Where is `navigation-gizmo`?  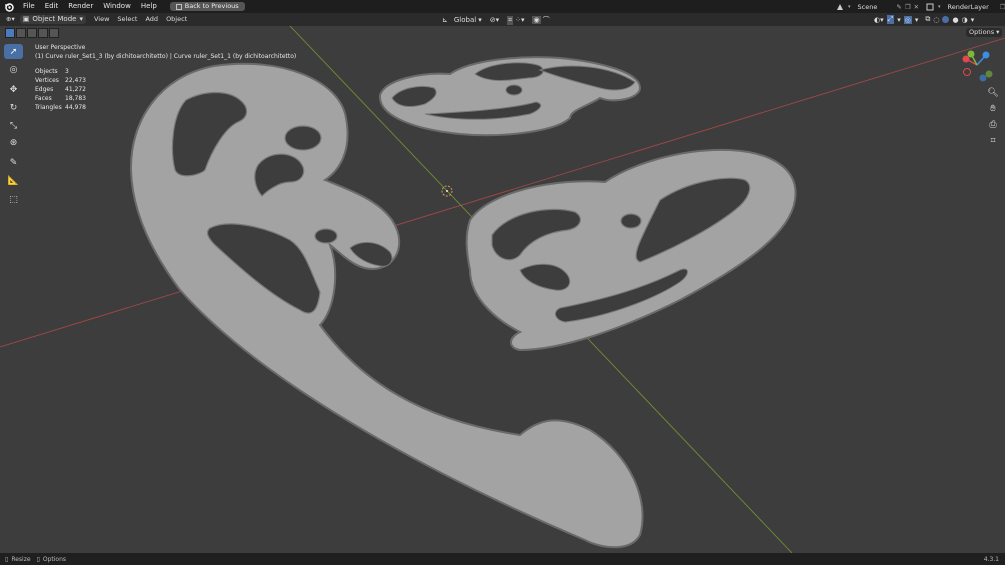 navigation-gizmo is located at coordinates (977, 65).